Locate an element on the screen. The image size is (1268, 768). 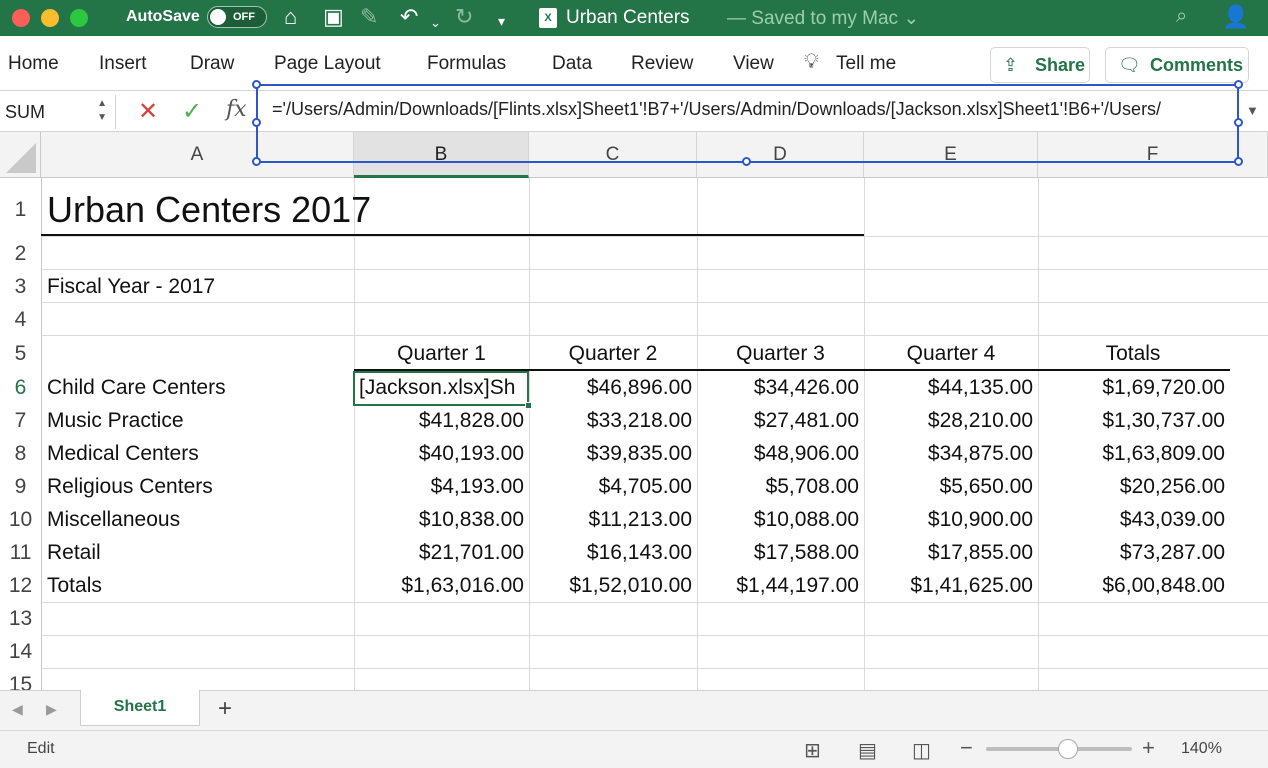
value-cell: $17,855.00 is located at coordinates (951, 552).